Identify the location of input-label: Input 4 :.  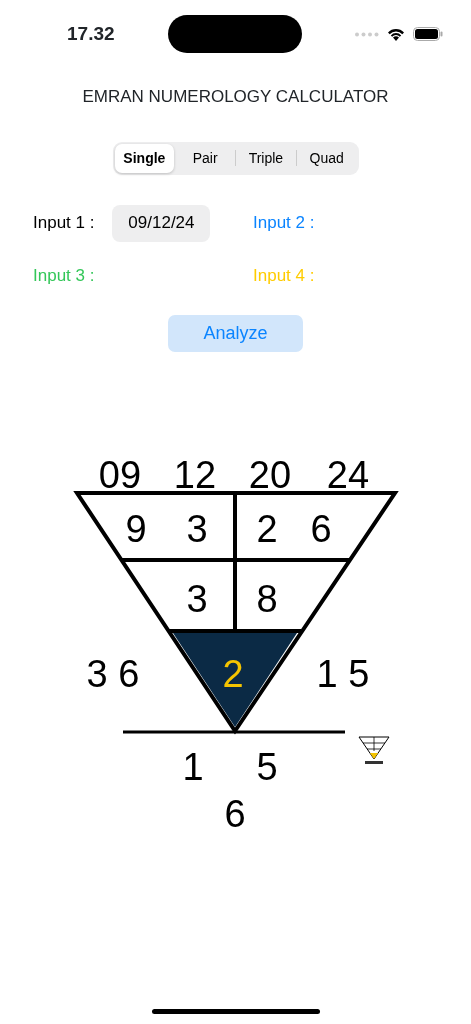
(284, 276).